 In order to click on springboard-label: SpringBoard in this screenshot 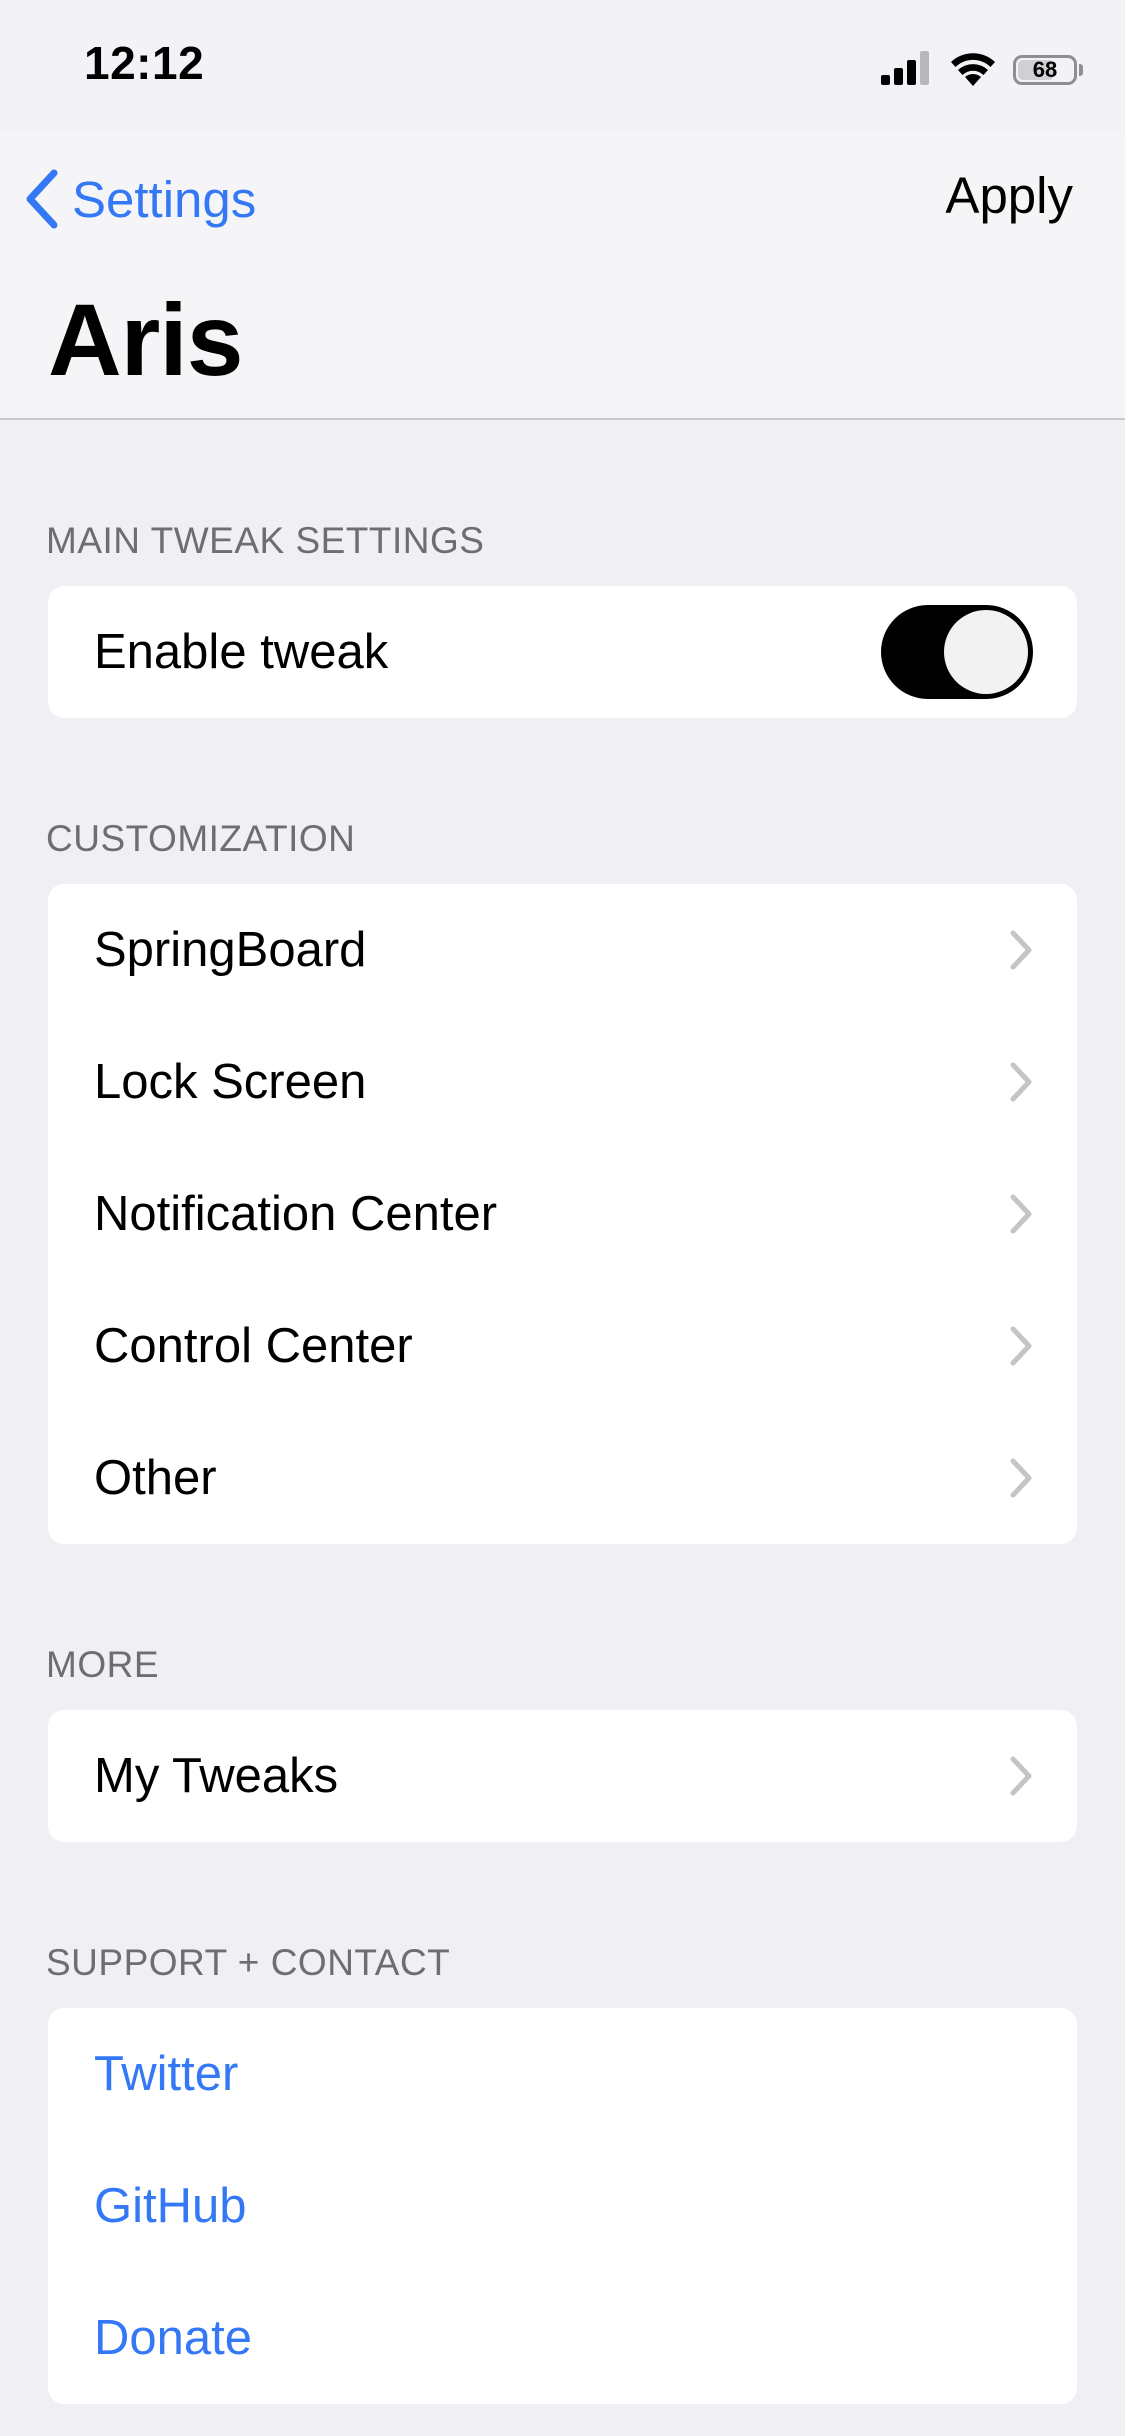, I will do `click(230, 950)`.